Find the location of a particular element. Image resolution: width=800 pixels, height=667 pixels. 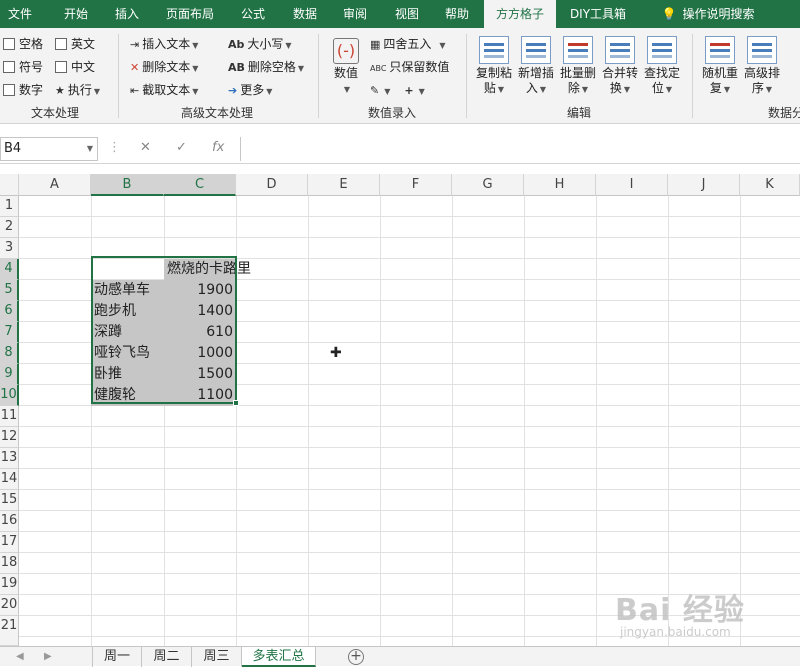

row-header-16: 16 is located at coordinates (9, 521).